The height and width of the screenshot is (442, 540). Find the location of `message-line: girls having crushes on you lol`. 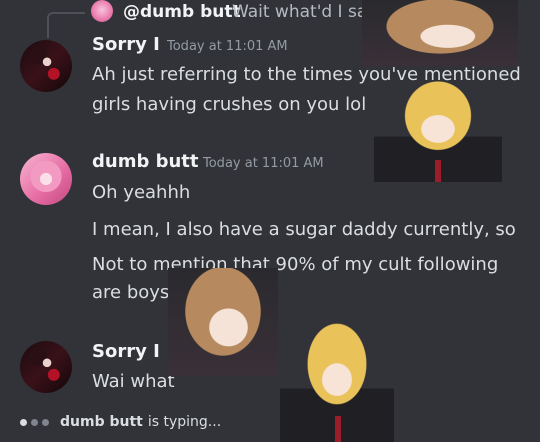

message-line: girls having crushes on you lol is located at coordinates (229, 104).